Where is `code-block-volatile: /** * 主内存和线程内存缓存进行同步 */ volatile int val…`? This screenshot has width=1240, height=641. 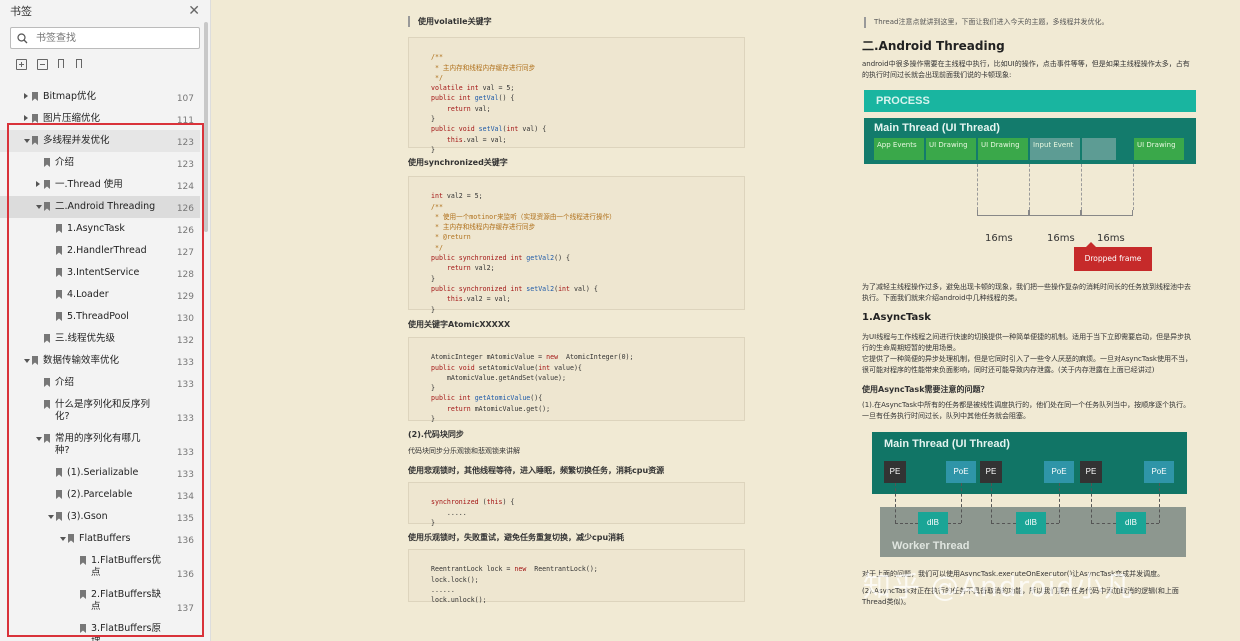
code-block-volatile: /** * 主内存和线程内存缓存进行同步 */ volatile int val… is located at coordinates (576, 95).